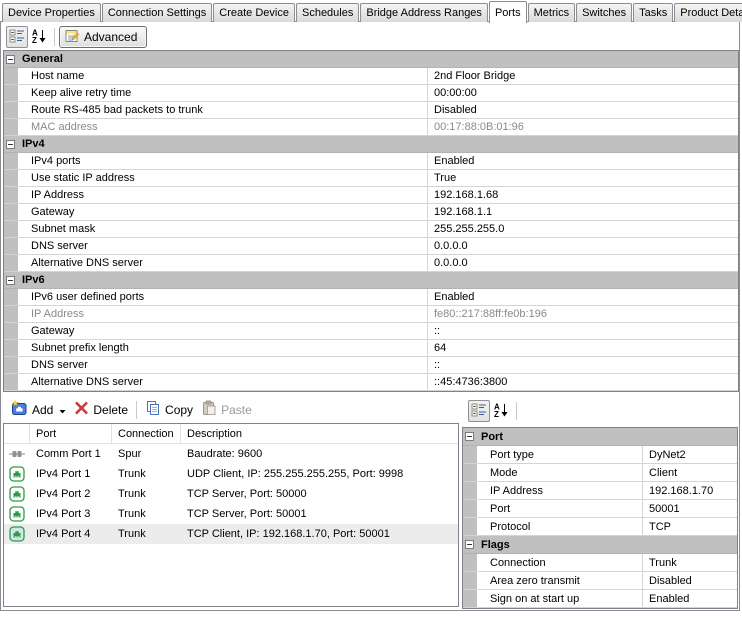  I want to click on property-row: IP Address 192.168.1.68, so click(371, 195).